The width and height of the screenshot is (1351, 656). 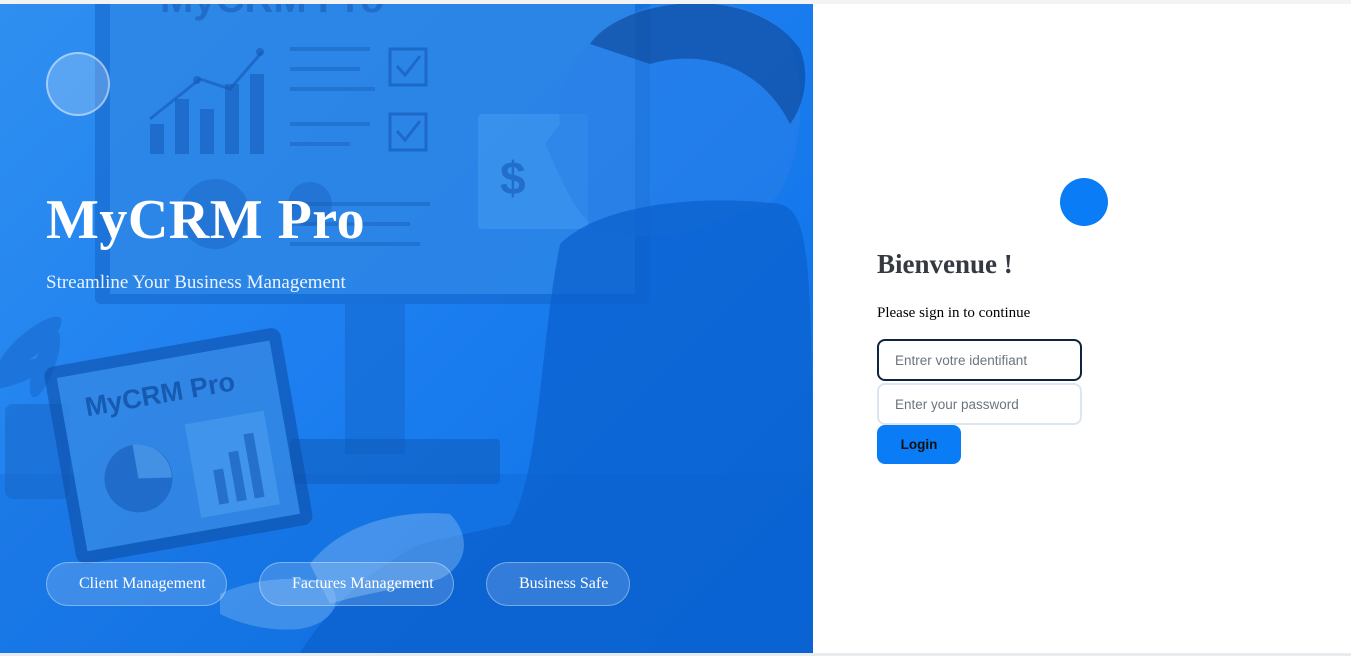 I want to click on login-button: Login, so click(x=919, y=444).